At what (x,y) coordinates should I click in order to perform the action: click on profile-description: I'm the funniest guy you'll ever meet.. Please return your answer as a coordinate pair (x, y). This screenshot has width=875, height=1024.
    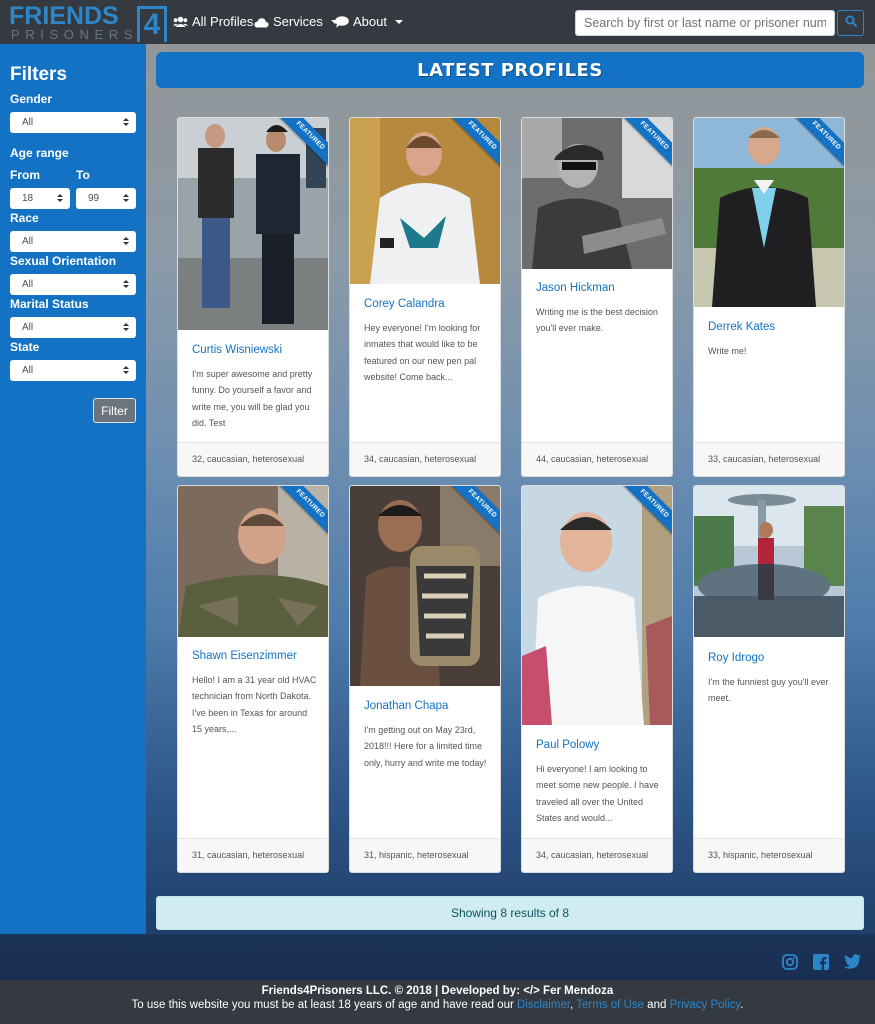
    Looking at the image, I should click on (768, 690).